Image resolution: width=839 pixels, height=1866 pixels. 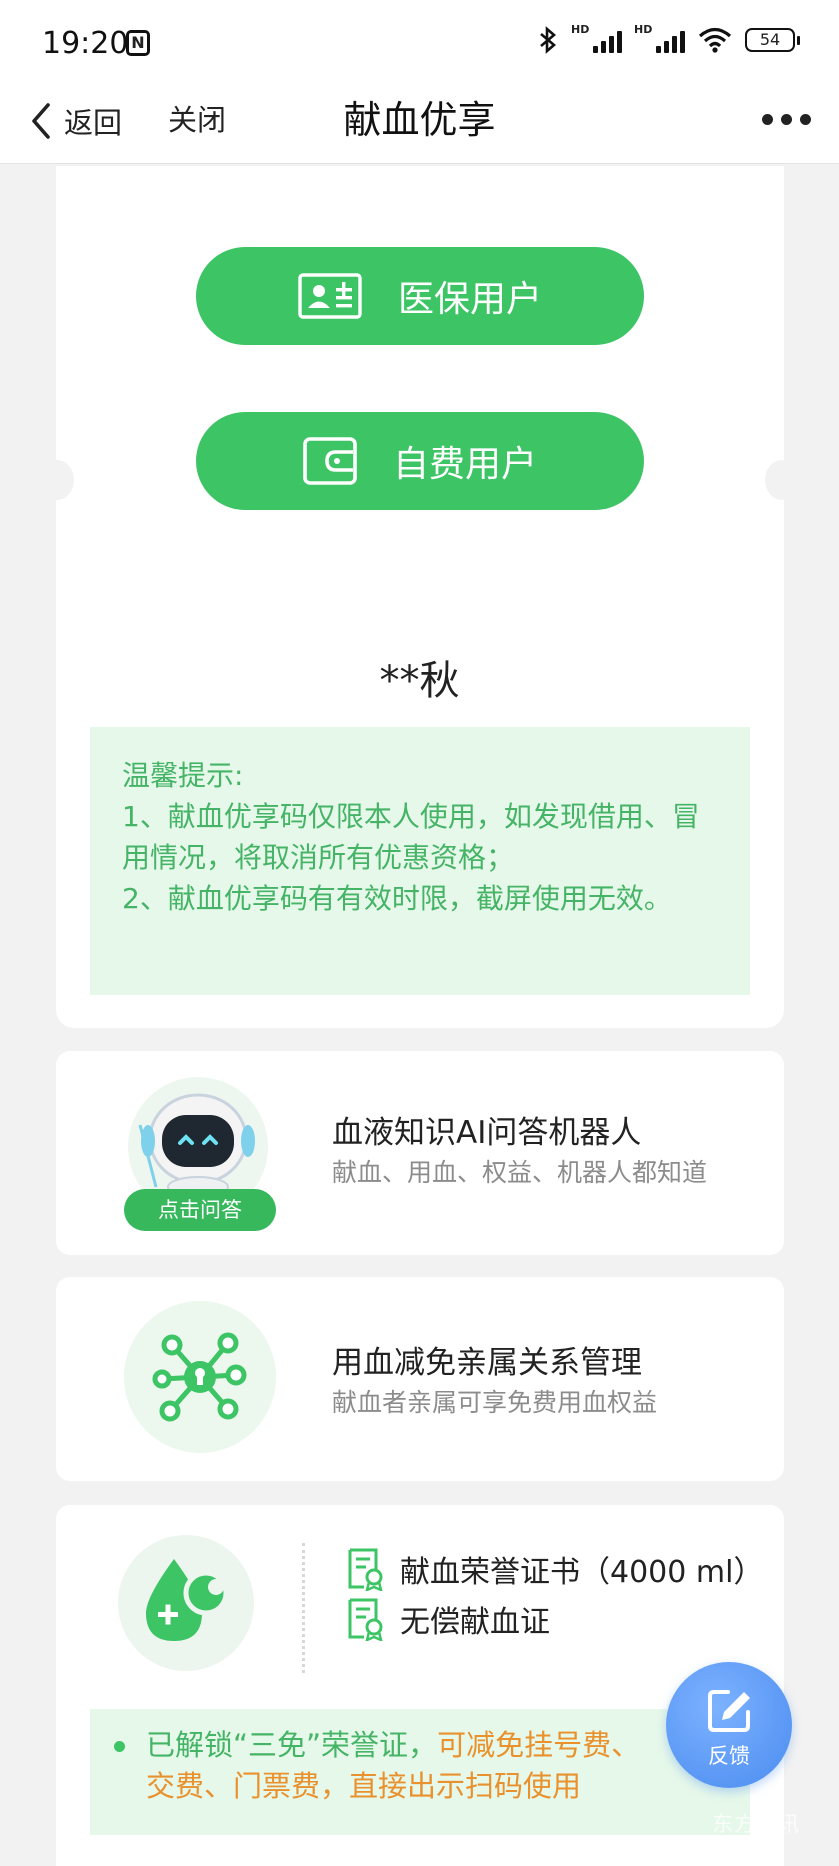 I want to click on battery-icon: 54, so click(x=772, y=40).